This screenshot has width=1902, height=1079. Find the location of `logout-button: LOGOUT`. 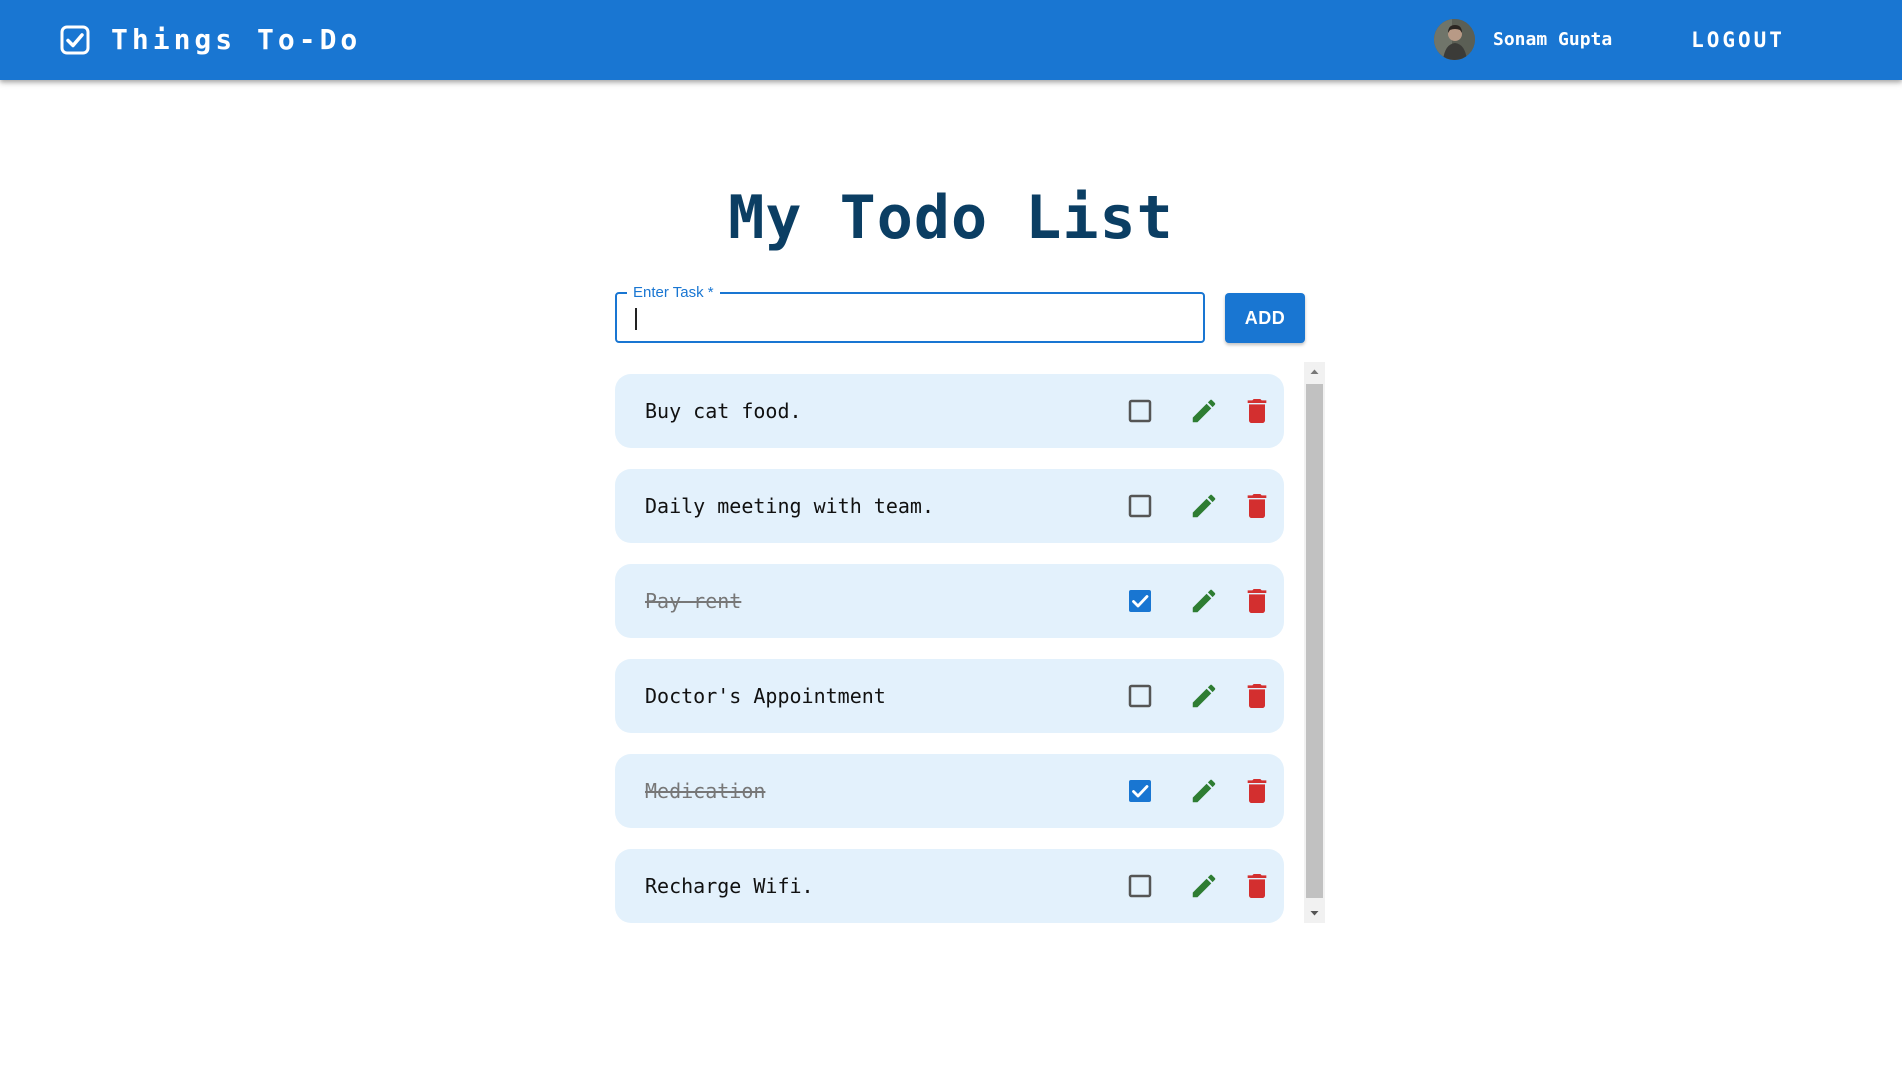

logout-button: LOGOUT is located at coordinates (1738, 40).